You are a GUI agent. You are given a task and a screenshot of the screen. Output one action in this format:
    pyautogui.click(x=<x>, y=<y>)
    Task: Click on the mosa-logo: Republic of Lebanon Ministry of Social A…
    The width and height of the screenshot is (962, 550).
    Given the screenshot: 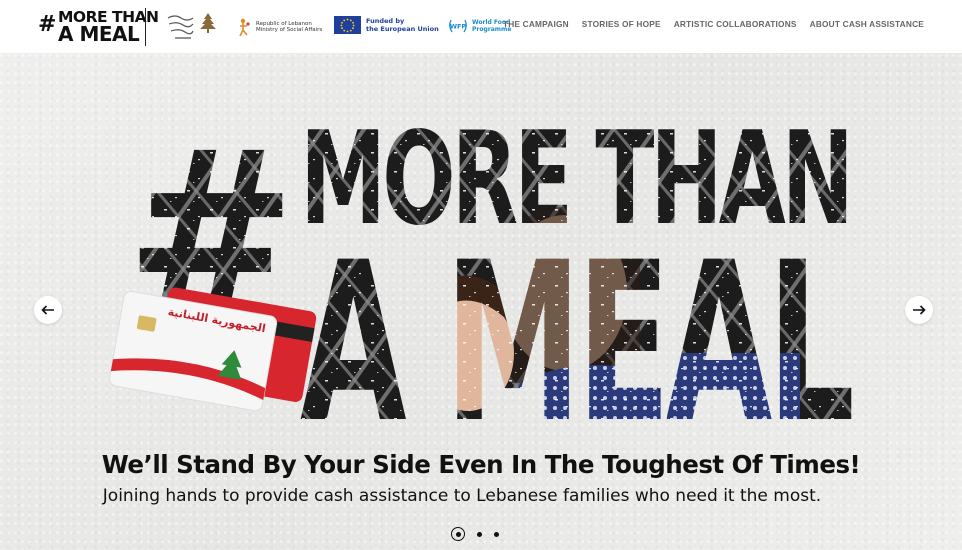 What is the action you would take?
    pyautogui.click(x=280, y=27)
    